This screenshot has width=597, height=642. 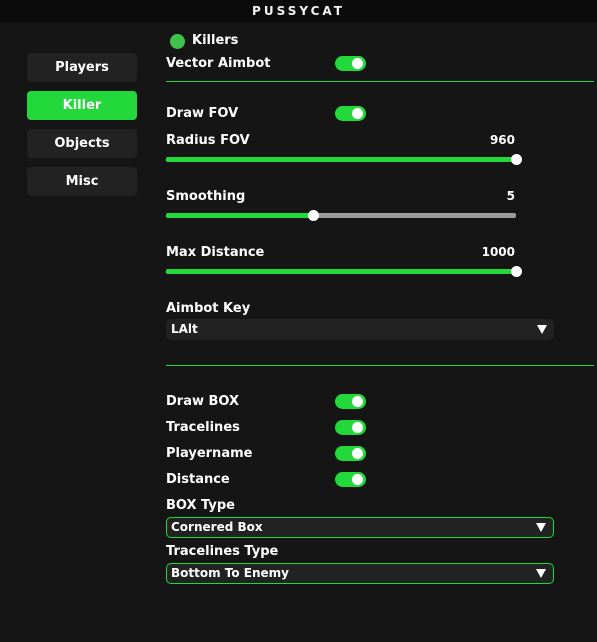 I want to click on playername-label: Playername, so click(x=209, y=453).